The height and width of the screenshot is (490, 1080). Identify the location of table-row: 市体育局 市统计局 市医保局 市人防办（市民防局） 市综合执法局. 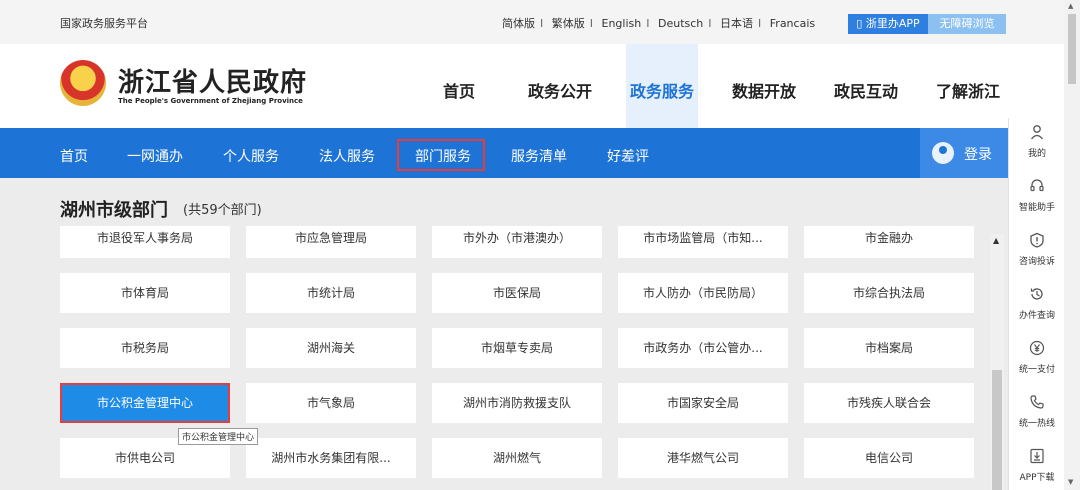
(518, 293).